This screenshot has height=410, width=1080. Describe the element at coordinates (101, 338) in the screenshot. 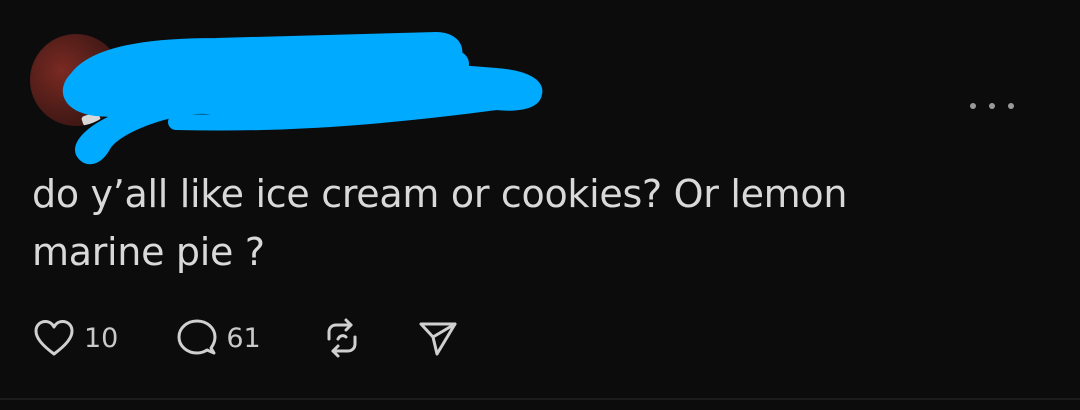

I see `like-count: 10` at that location.